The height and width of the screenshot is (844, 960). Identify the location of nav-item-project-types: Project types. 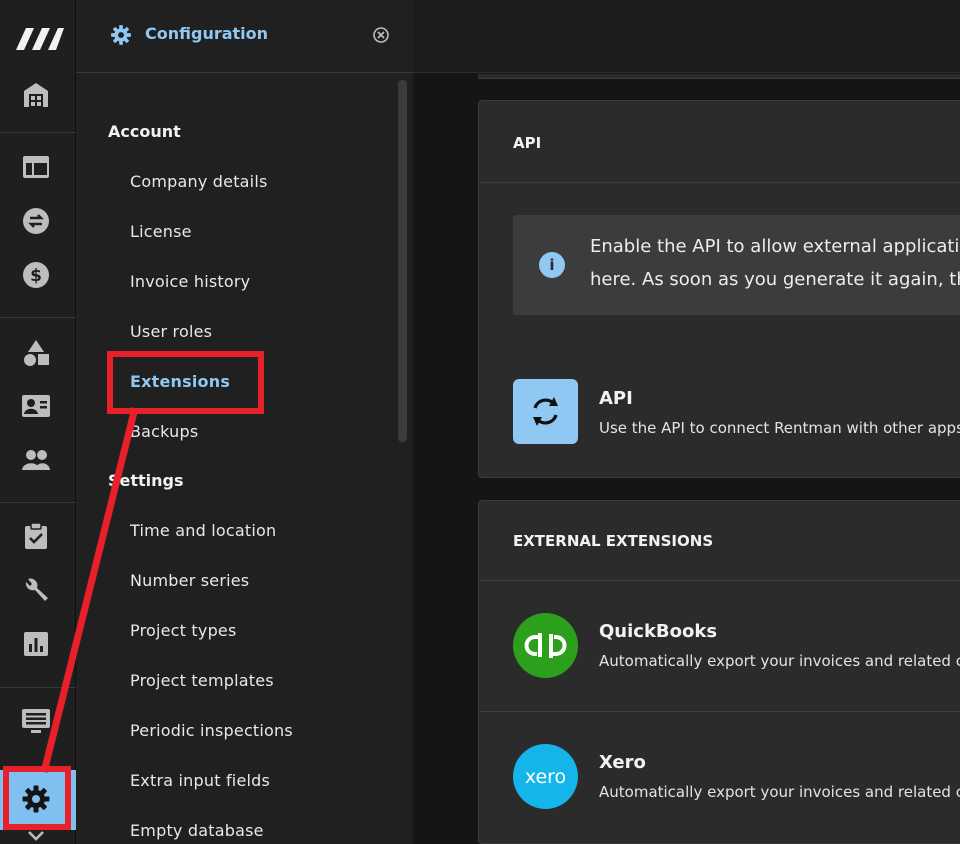
(183, 630).